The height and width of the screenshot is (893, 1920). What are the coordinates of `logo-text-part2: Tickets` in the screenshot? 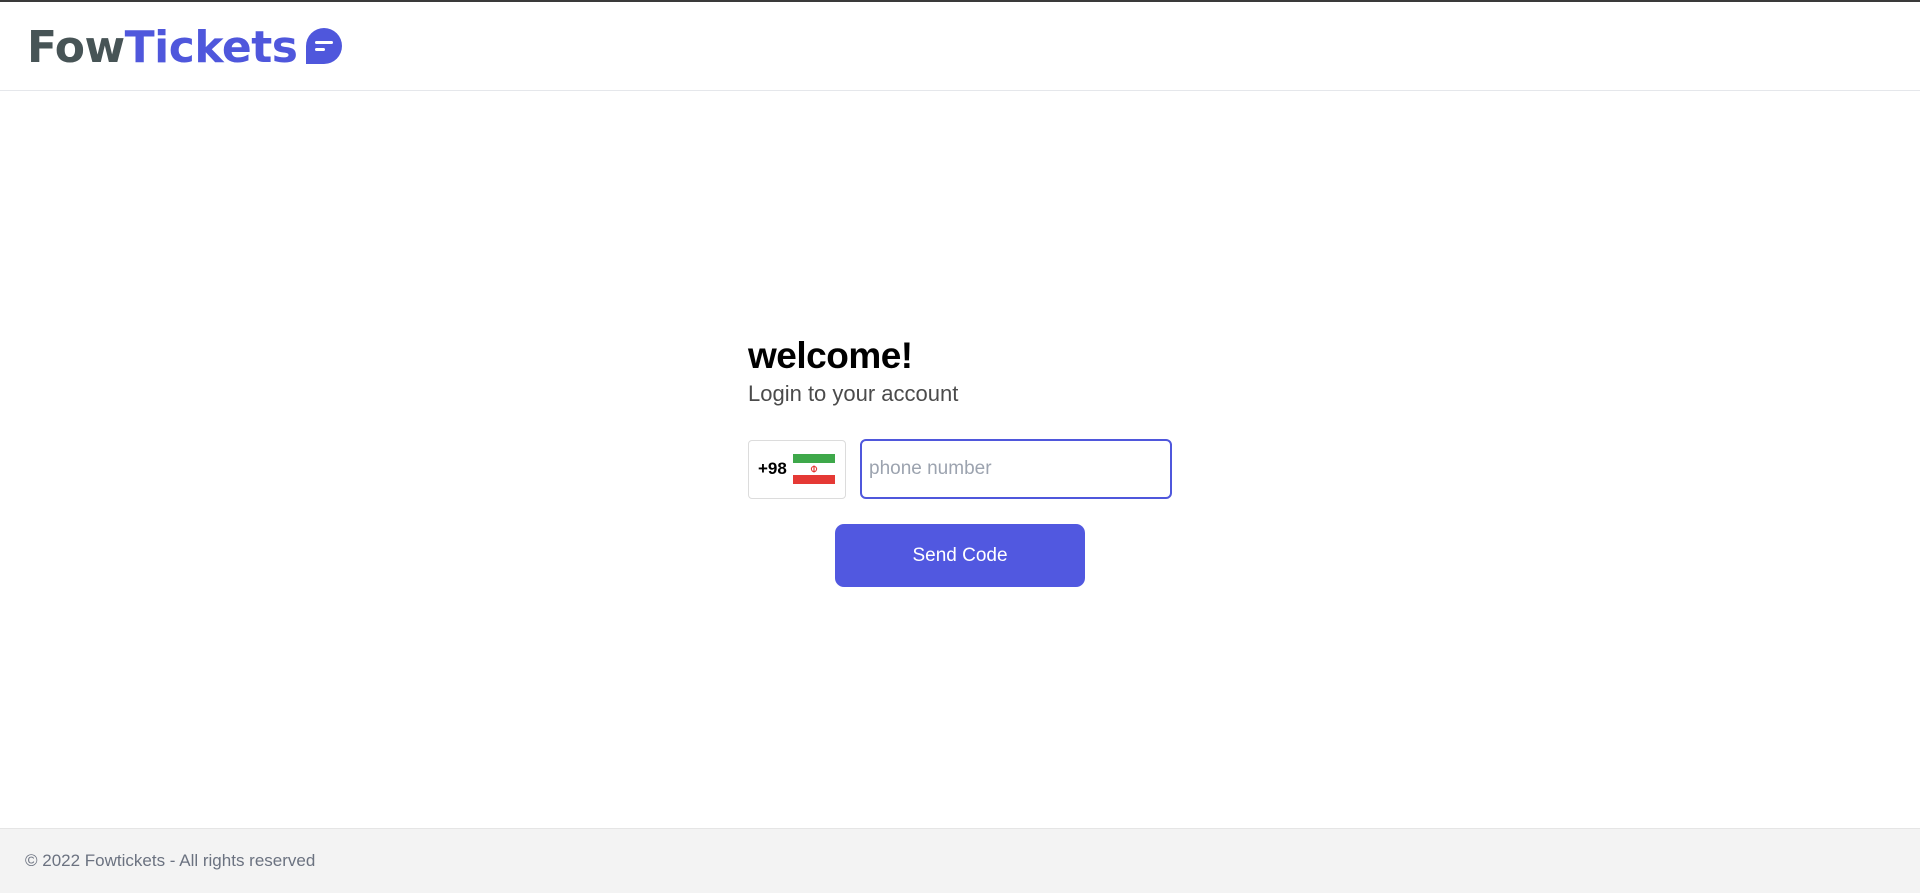 It's located at (211, 47).